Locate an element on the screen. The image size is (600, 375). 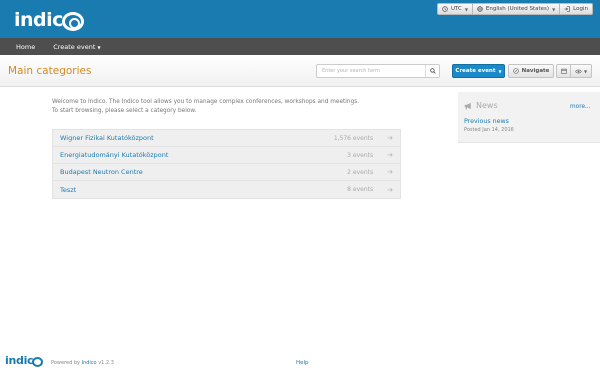
indico-logo: indico indic is located at coordinates (49, 19).